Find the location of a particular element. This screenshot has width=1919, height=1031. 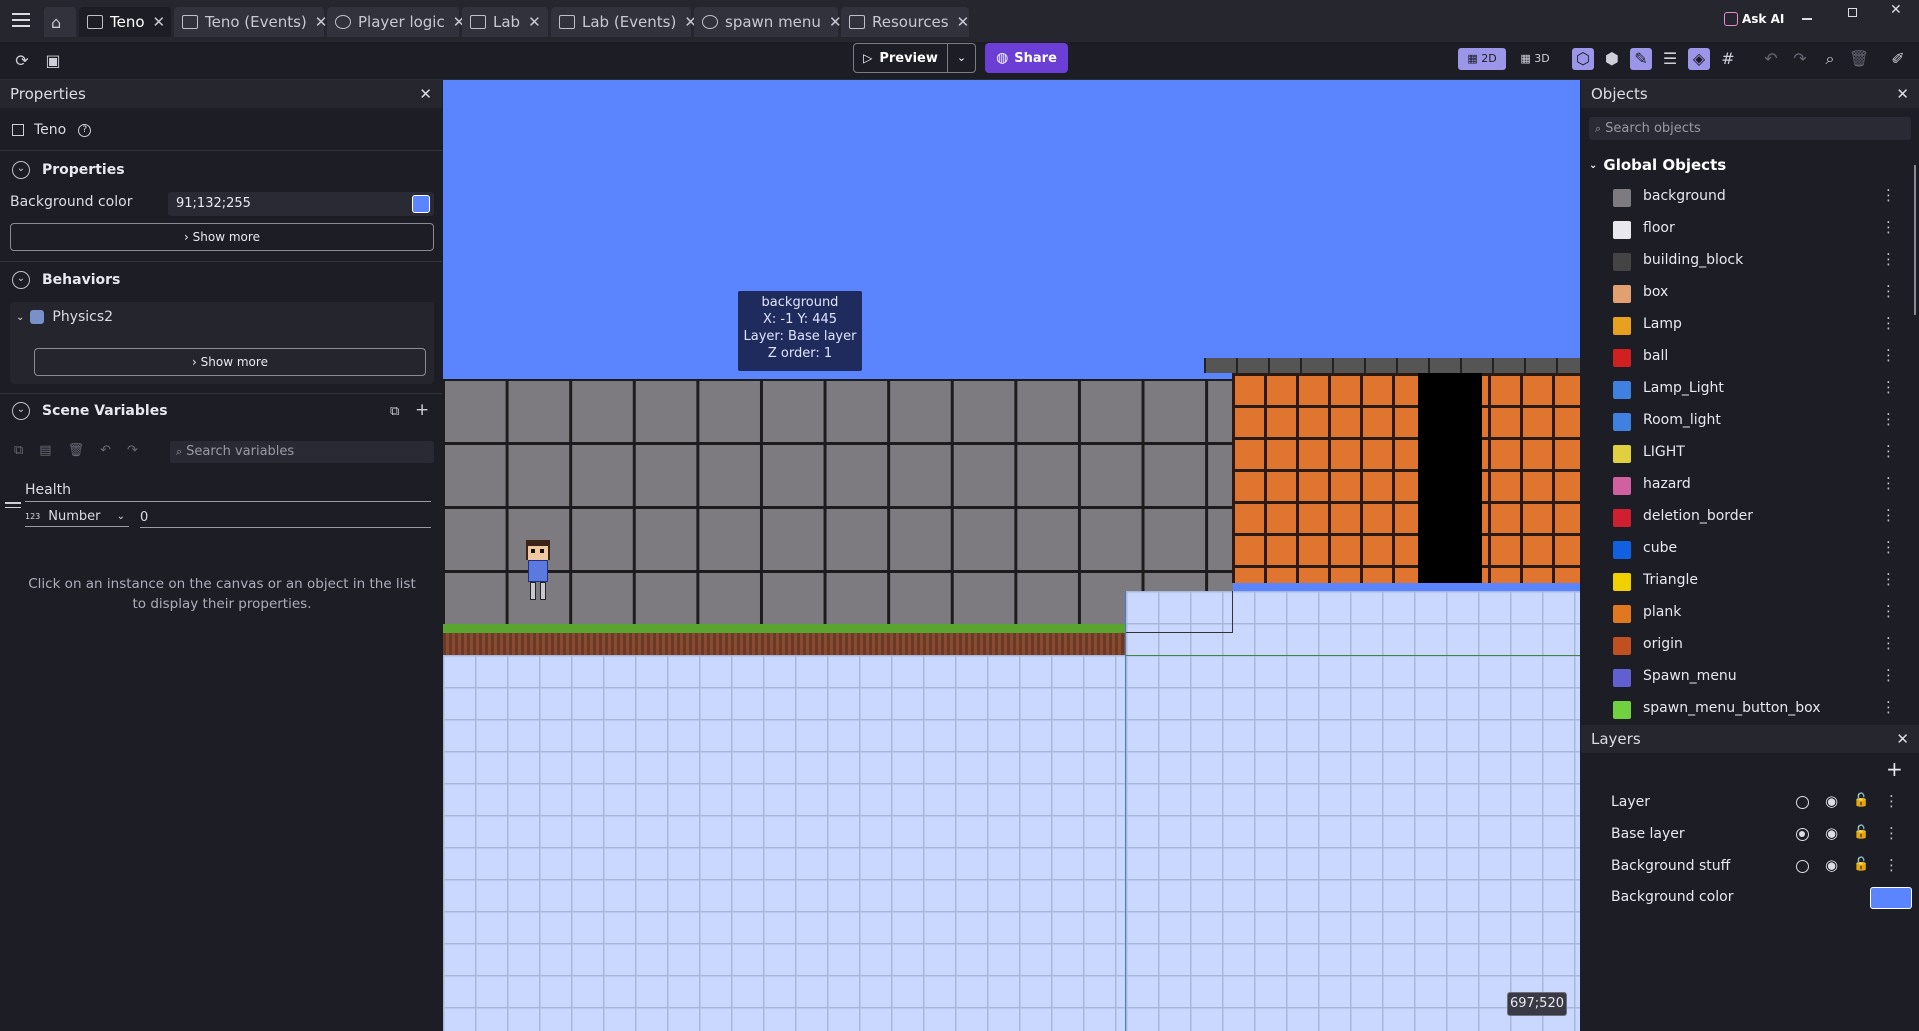

layers-bg-color-swatch is located at coordinates (1891, 898).